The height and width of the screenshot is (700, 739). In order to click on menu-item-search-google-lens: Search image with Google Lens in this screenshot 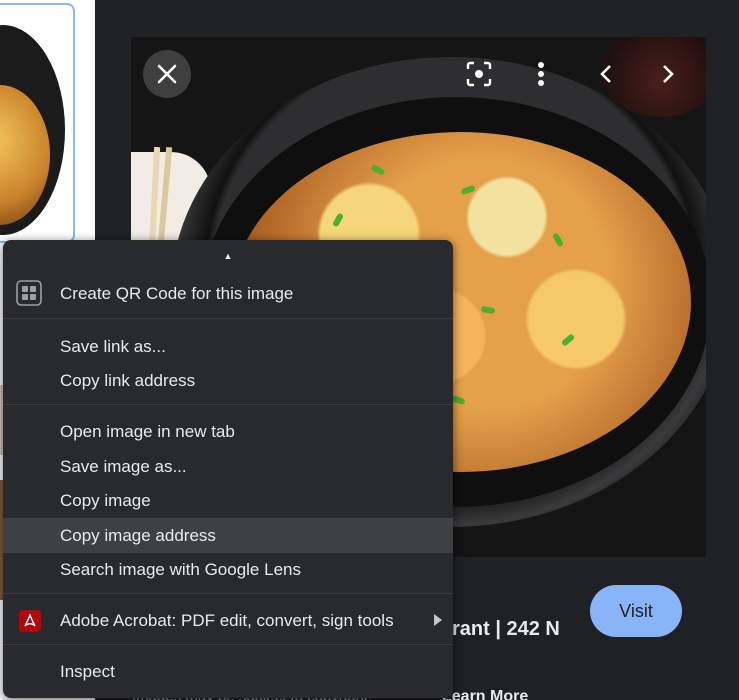, I will do `click(228, 569)`.